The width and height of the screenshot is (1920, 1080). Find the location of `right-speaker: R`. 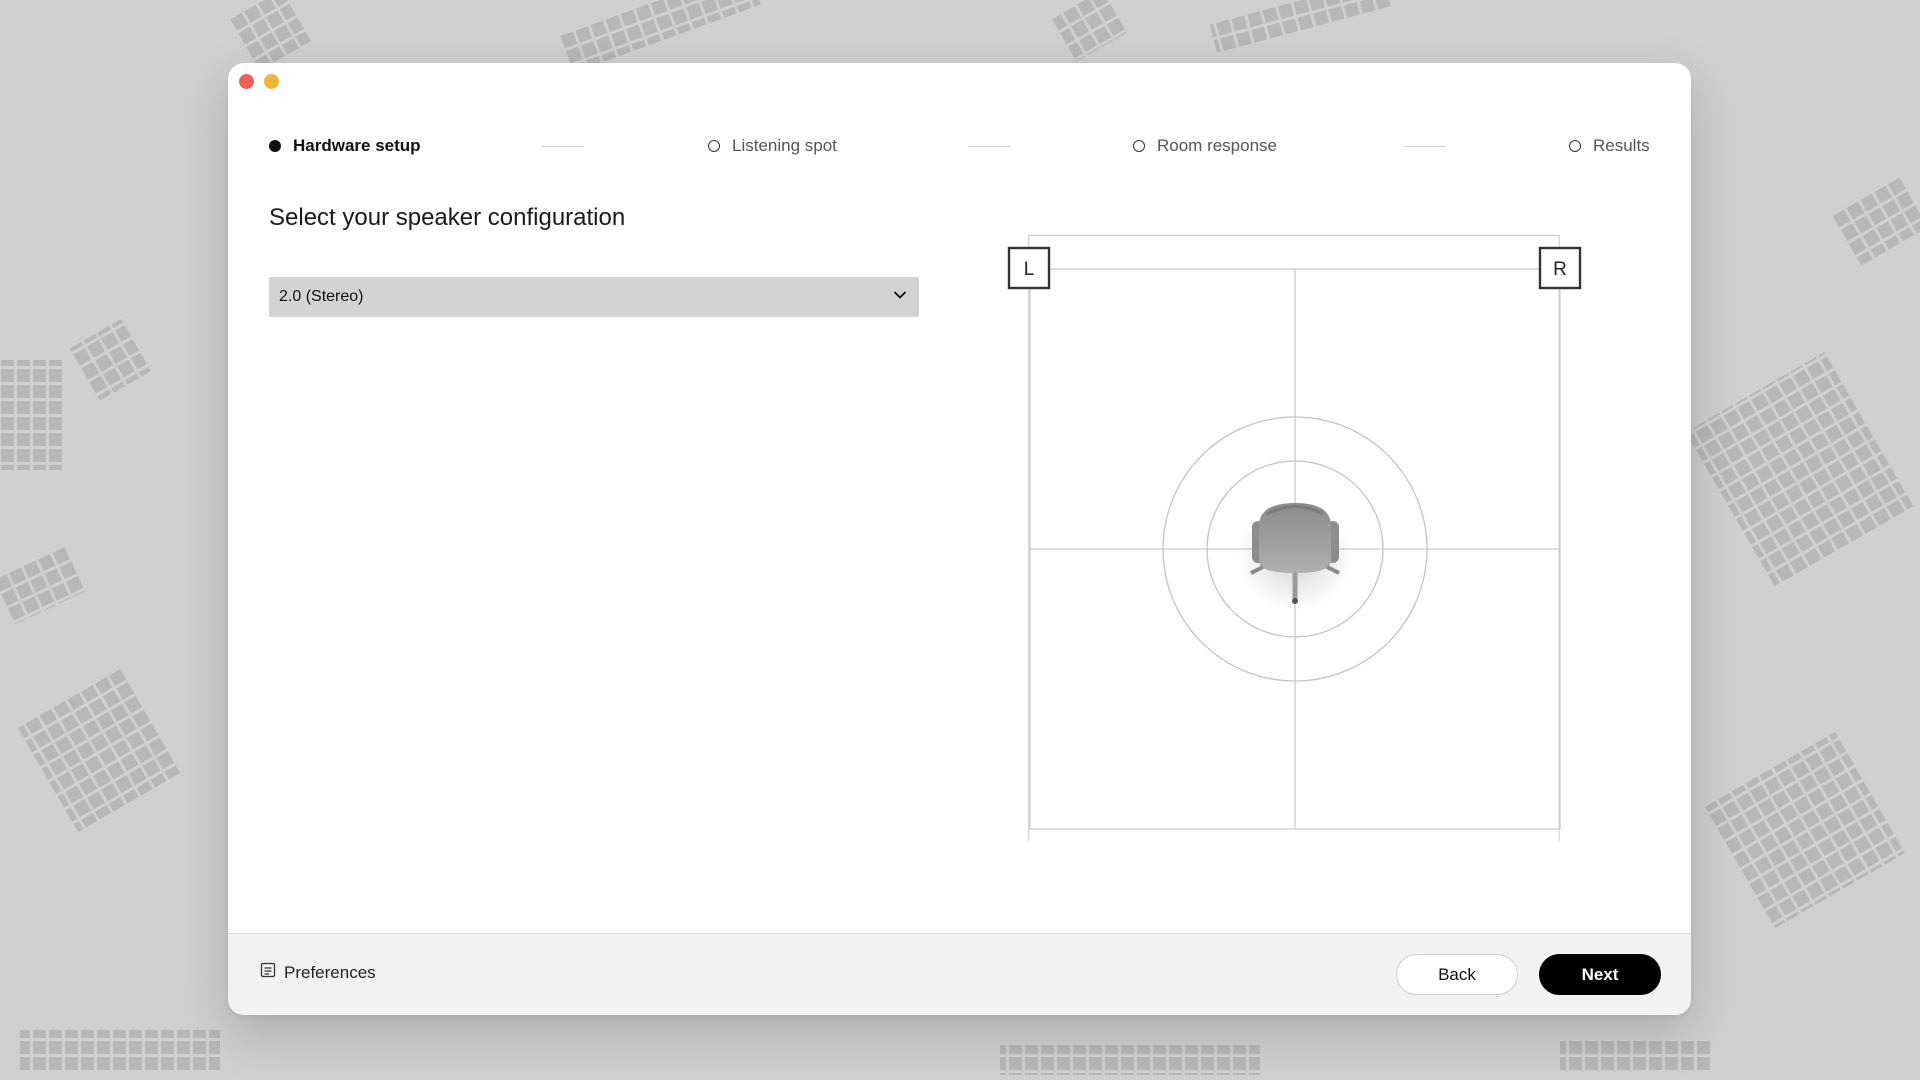

right-speaker: R is located at coordinates (1560, 268).